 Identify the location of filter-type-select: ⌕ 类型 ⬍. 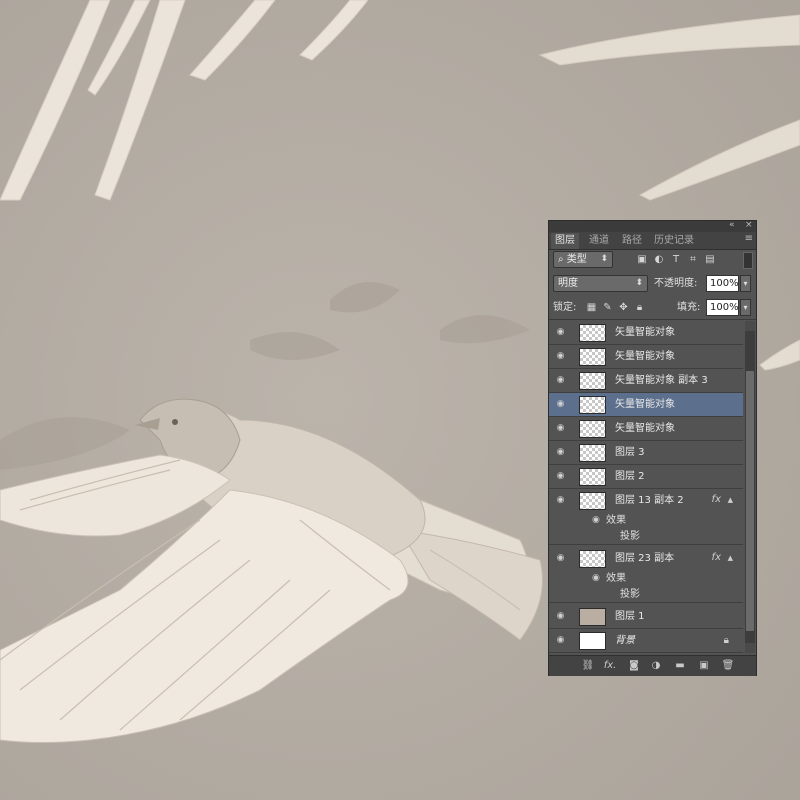
(583, 259).